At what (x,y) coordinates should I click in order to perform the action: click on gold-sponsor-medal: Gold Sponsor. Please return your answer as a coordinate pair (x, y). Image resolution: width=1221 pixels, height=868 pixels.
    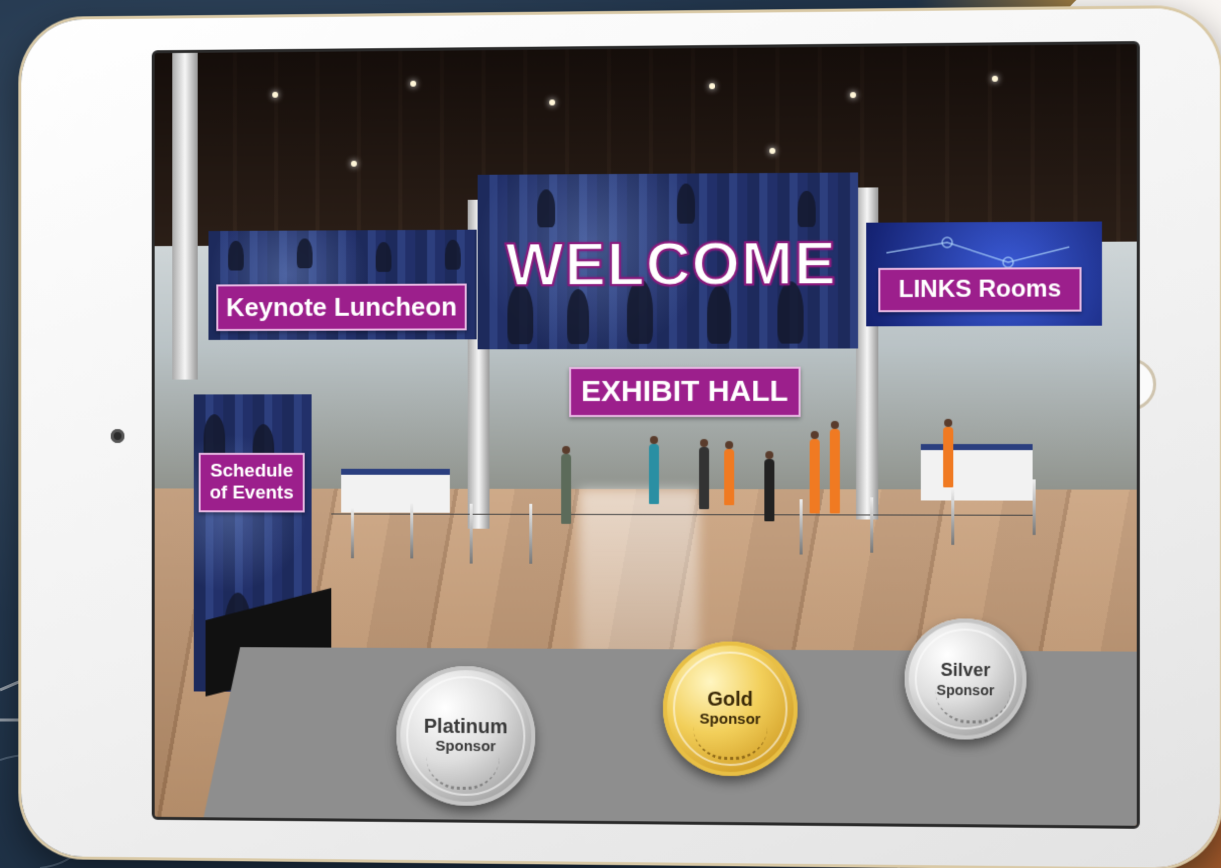
    Looking at the image, I should click on (730, 709).